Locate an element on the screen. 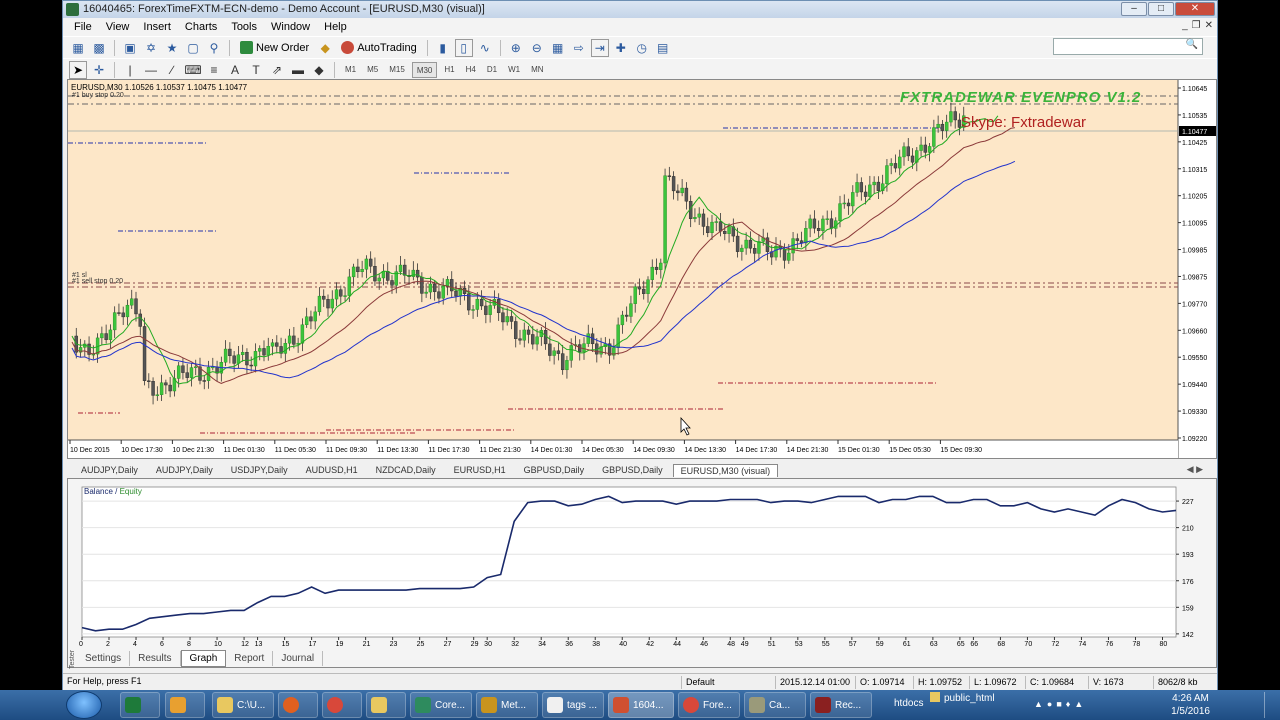 The image size is (1280, 720). task-chrome is located at coordinates (342, 705).